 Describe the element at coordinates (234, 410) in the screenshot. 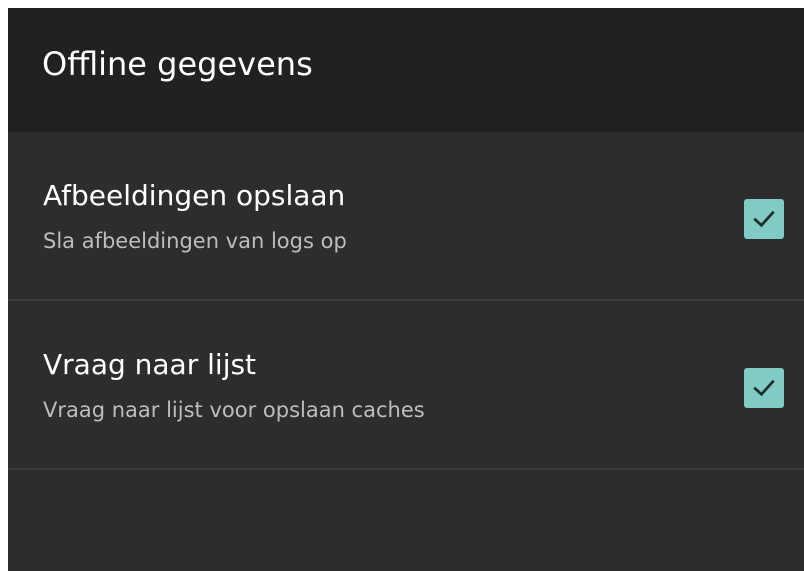

I see `preference-summary: Vraag naar lijst voor opslaan caches` at that location.